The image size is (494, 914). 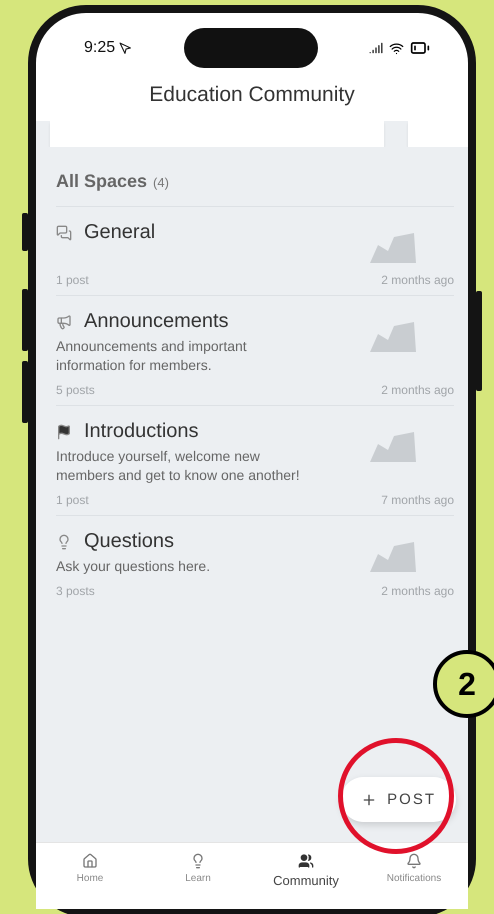 I want to click on space-description: Announcements and important information for members., so click(x=152, y=356).